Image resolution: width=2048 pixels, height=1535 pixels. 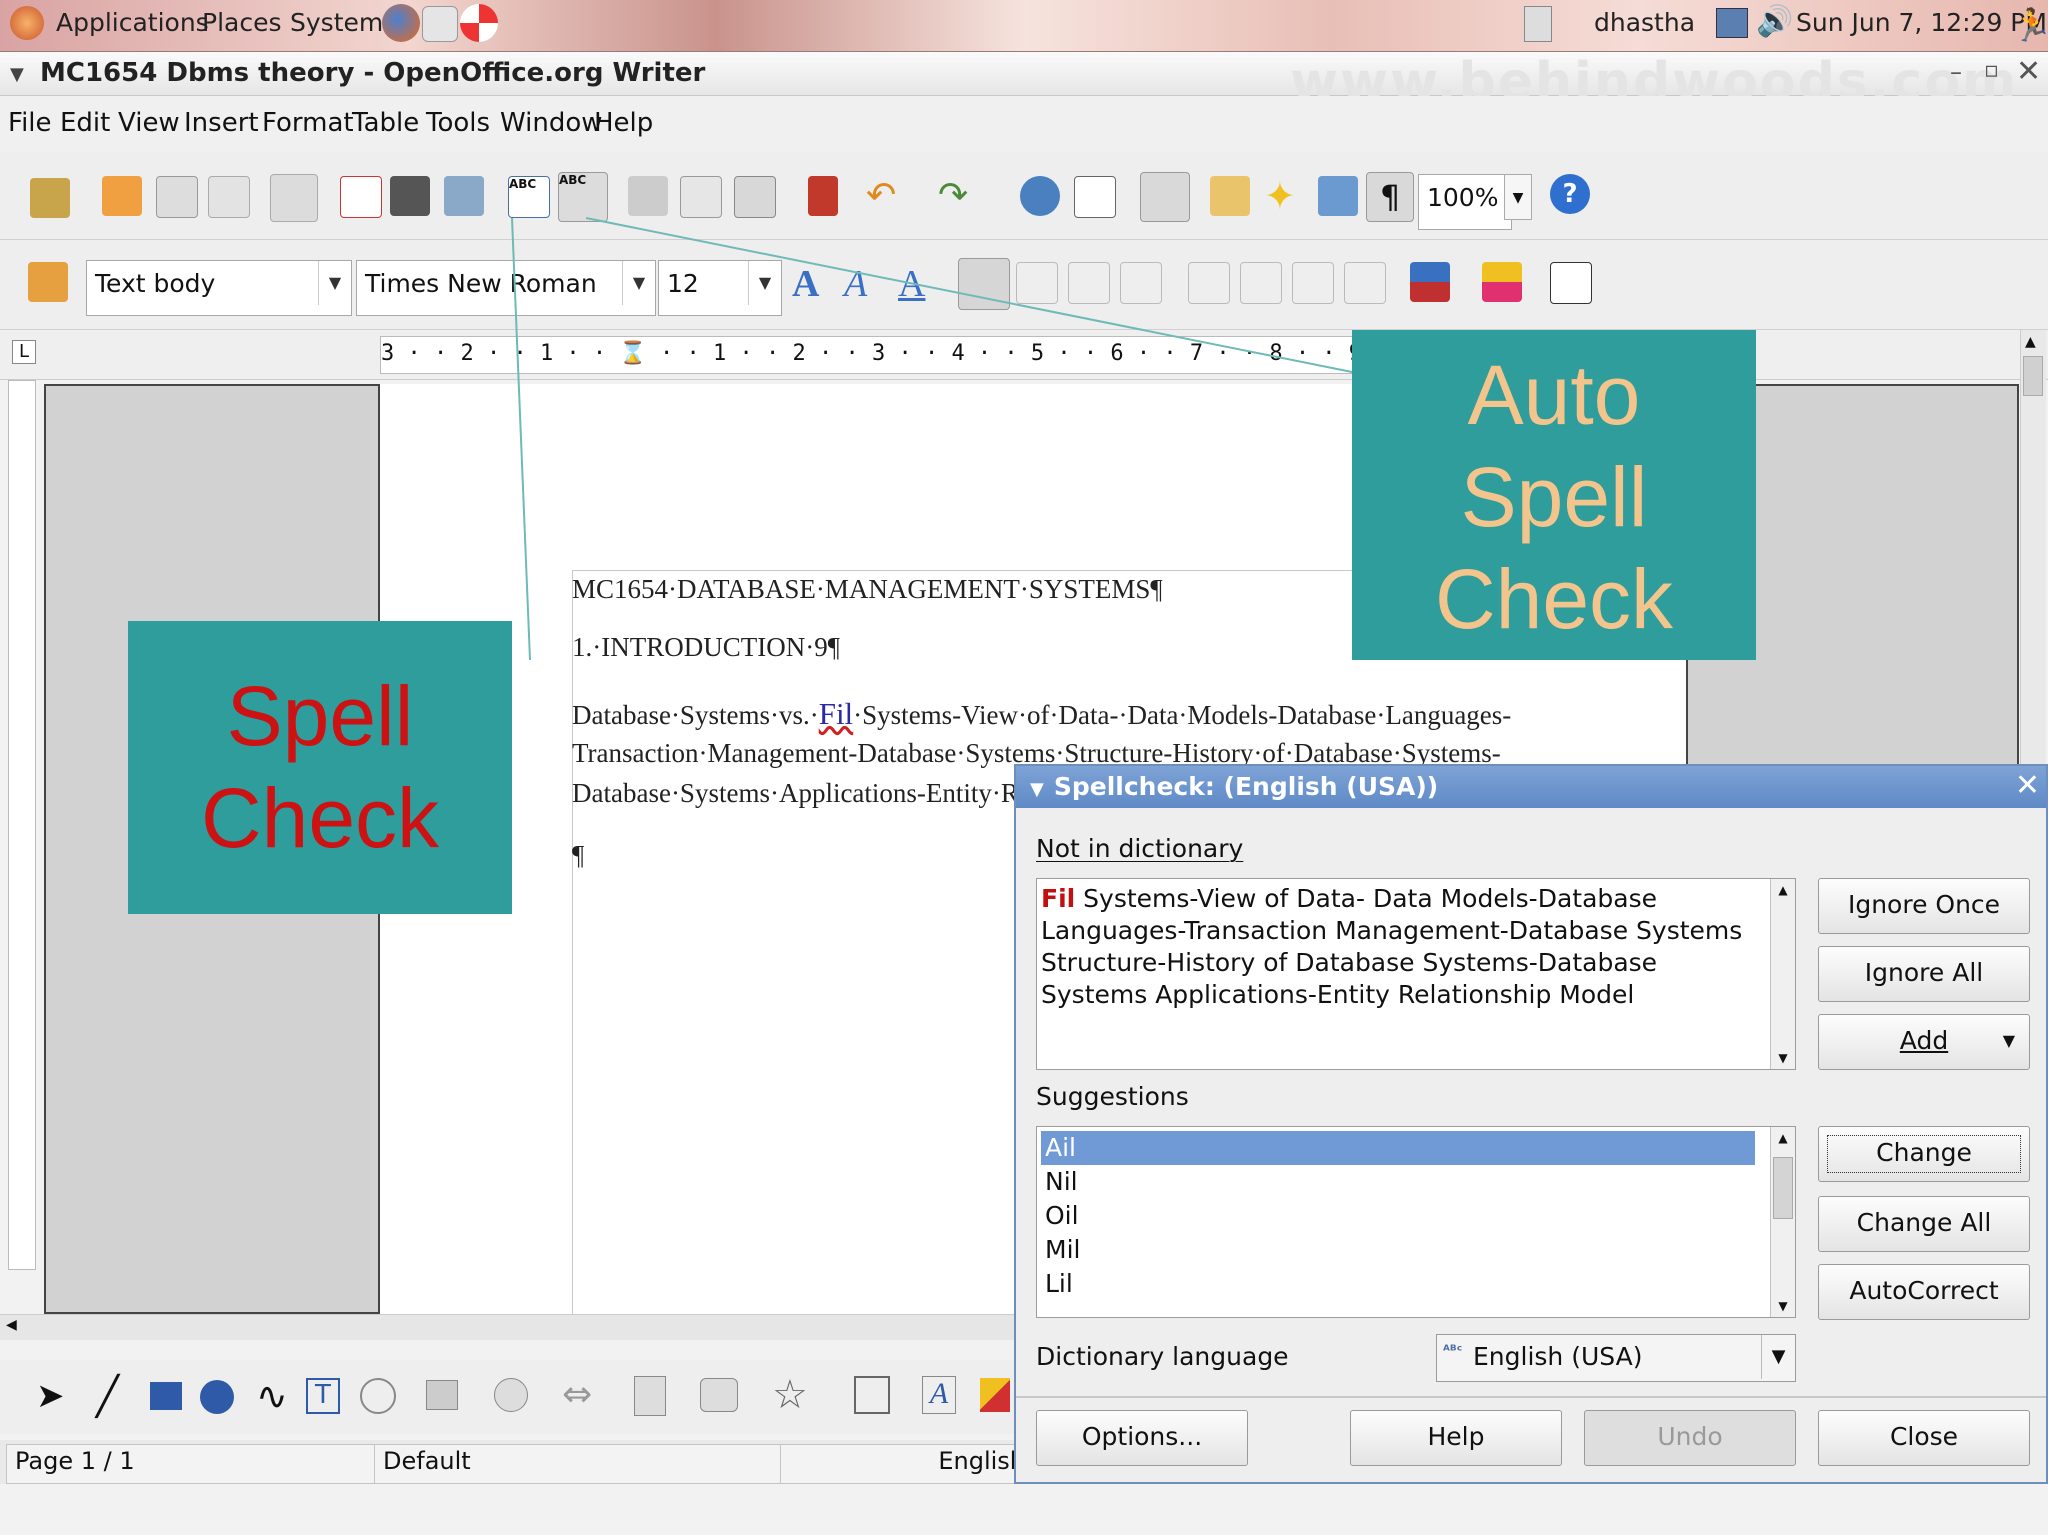 I want to click on undo-button: Undo, so click(x=1690, y=1438).